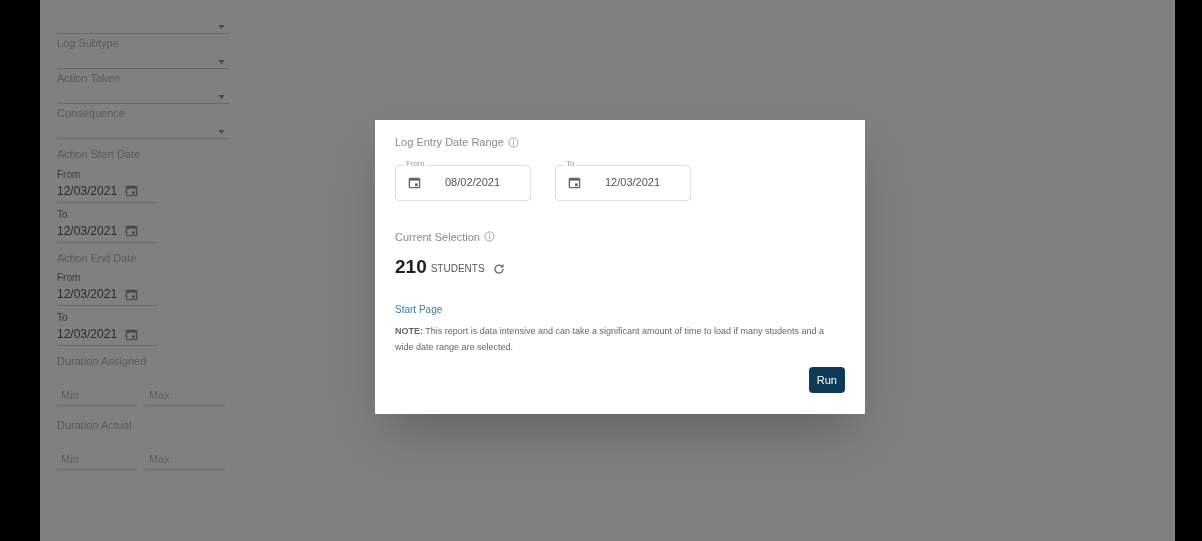  I want to click on refresh-icon, so click(498, 269).